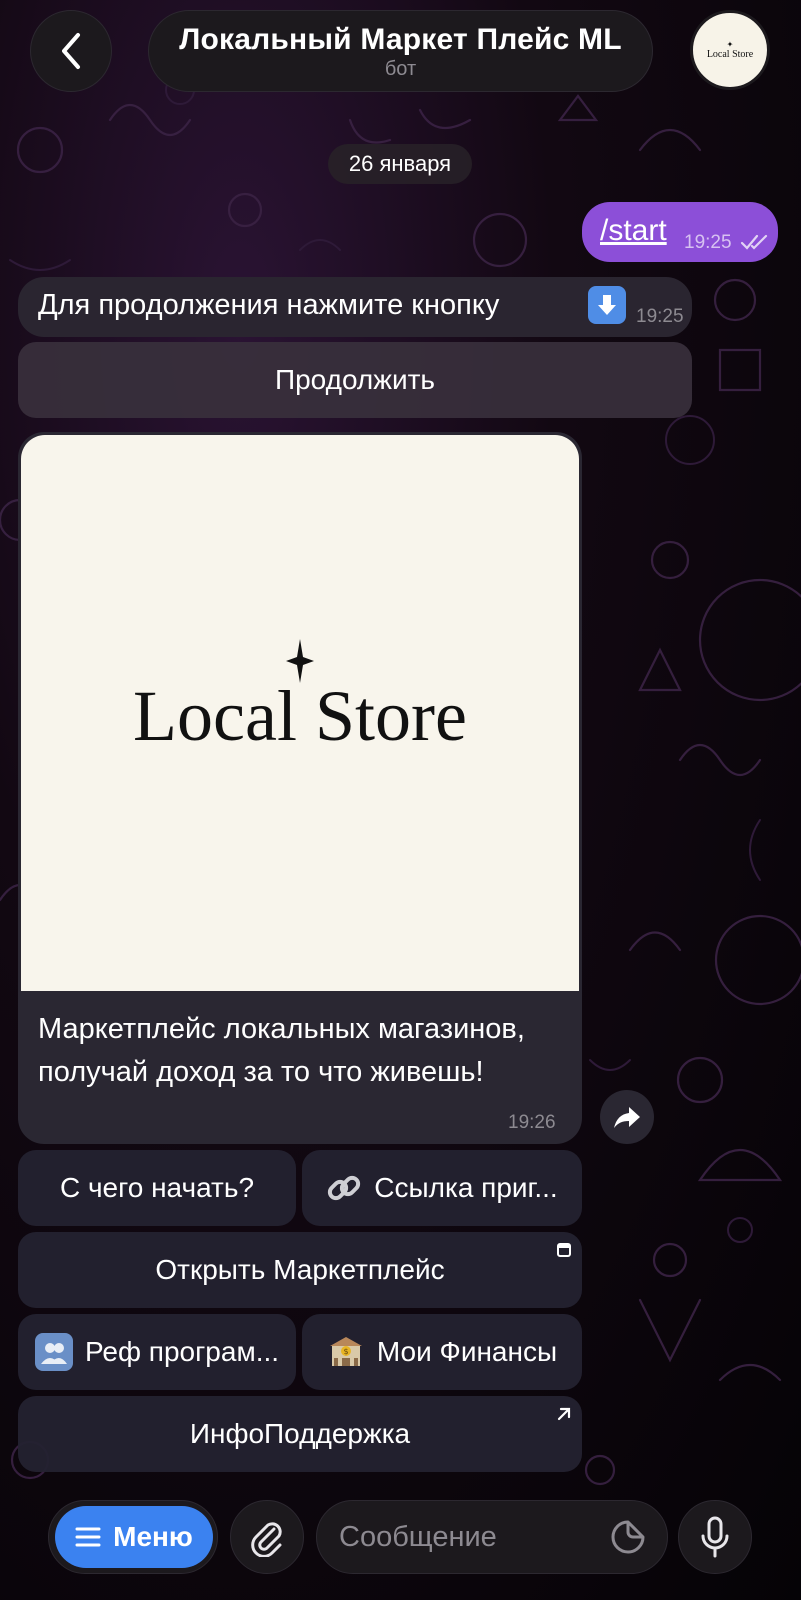  Describe the element at coordinates (564, 1414) in the screenshot. I see `external-link-arrow-icon` at that location.